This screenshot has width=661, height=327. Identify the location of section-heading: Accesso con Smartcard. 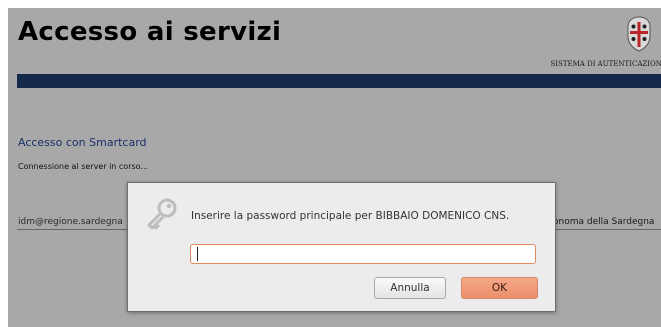
(82, 142).